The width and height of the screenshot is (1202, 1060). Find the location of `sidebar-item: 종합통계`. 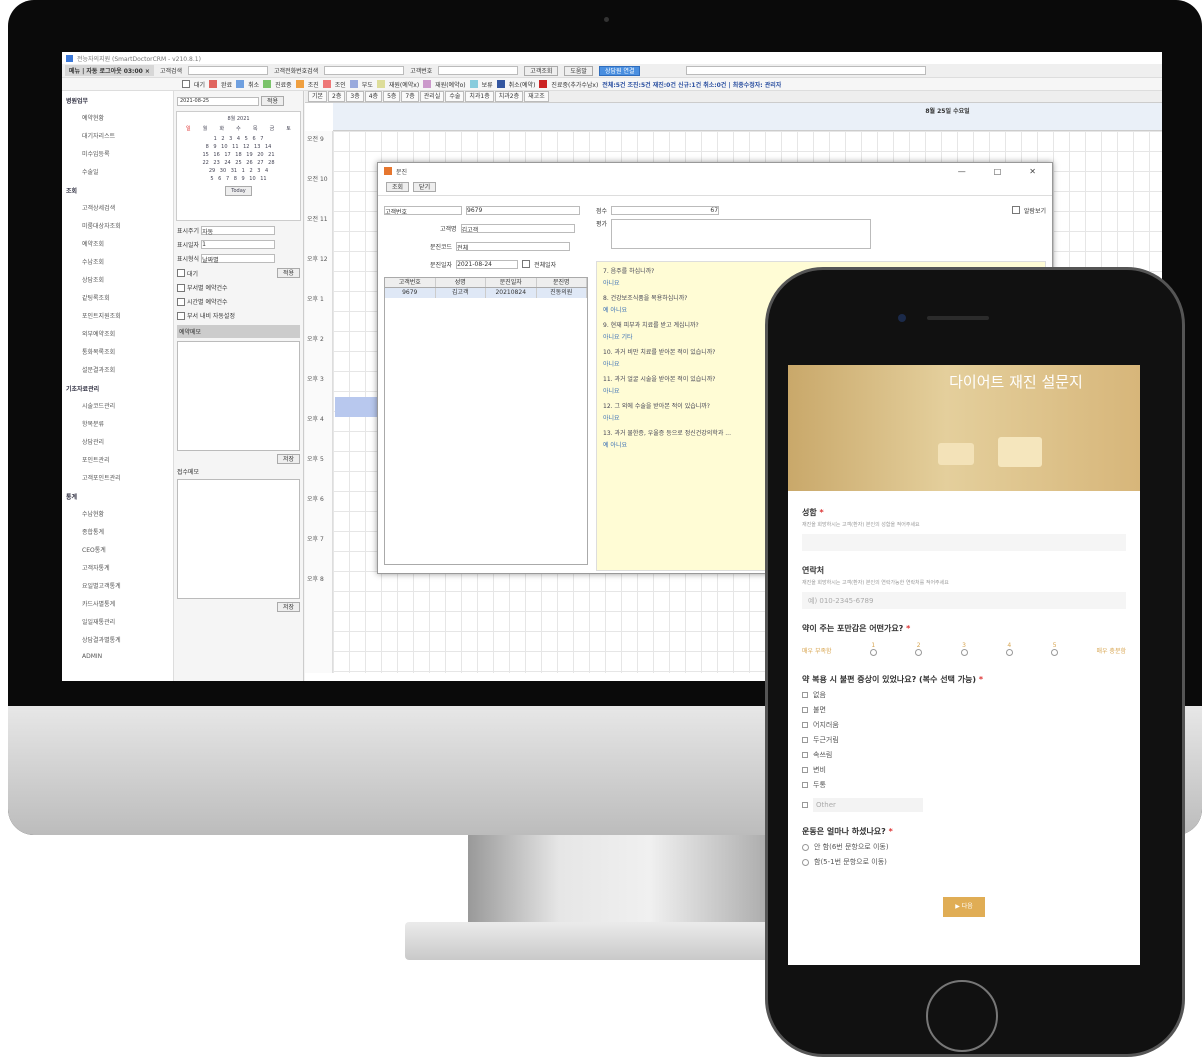

sidebar-item: 종합통계 is located at coordinates (117, 532).